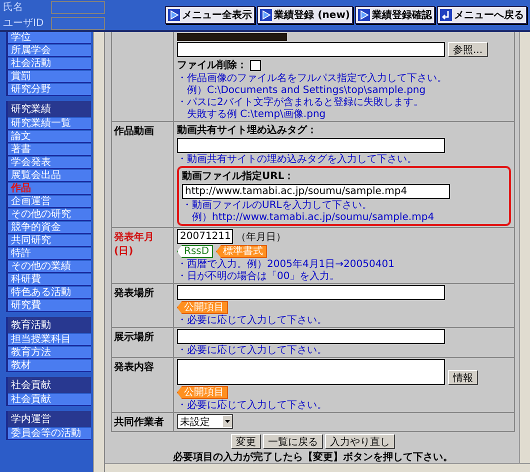 The image size is (530, 472). Describe the element at coordinates (49, 215) in the screenshot. I see `sidebar-item: その他の研究` at that location.